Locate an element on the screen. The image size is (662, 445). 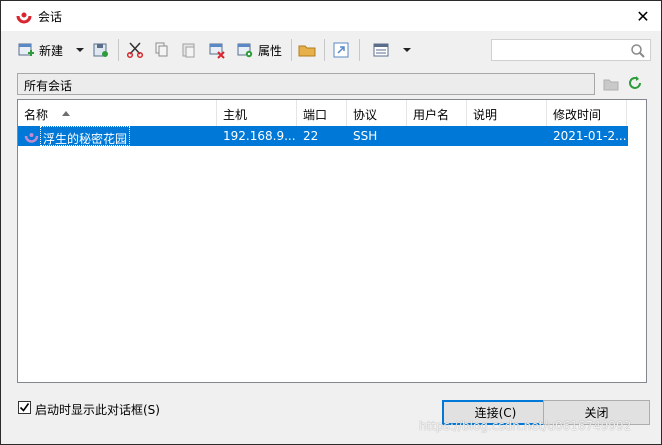
window-title: 会话 is located at coordinates (50, 17).